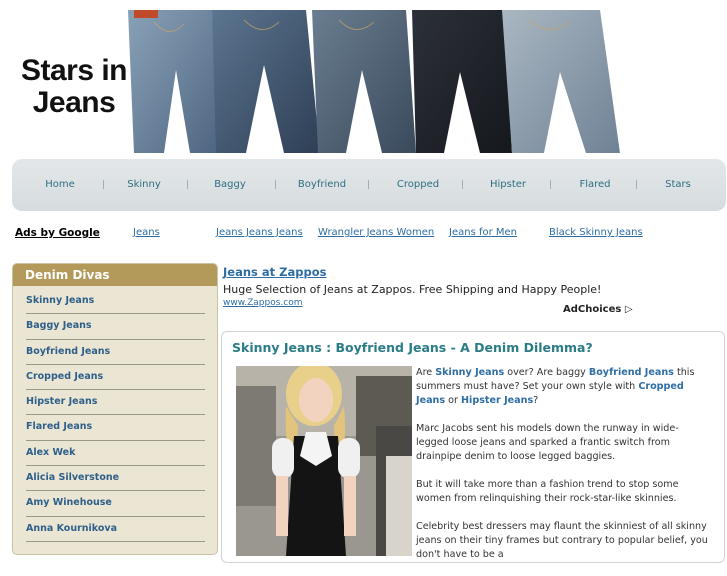 This screenshot has height=576, width=727. Describe the element at coordinates (60, 185) in the screenshot. I see `nav-home: Home` at that location.